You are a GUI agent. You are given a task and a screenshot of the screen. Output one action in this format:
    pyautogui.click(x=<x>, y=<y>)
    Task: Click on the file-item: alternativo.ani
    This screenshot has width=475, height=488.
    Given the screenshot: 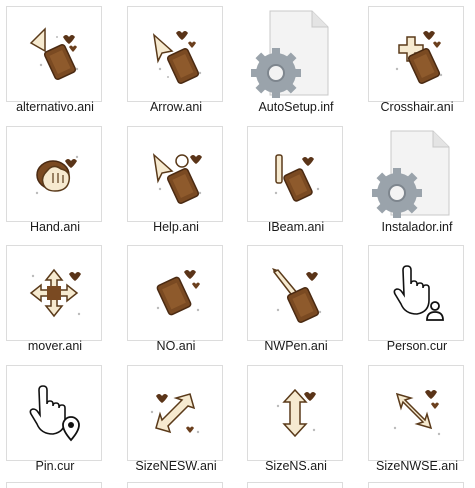 What is the action you would take?
    pyautogui.click(x=55, y=59)
    